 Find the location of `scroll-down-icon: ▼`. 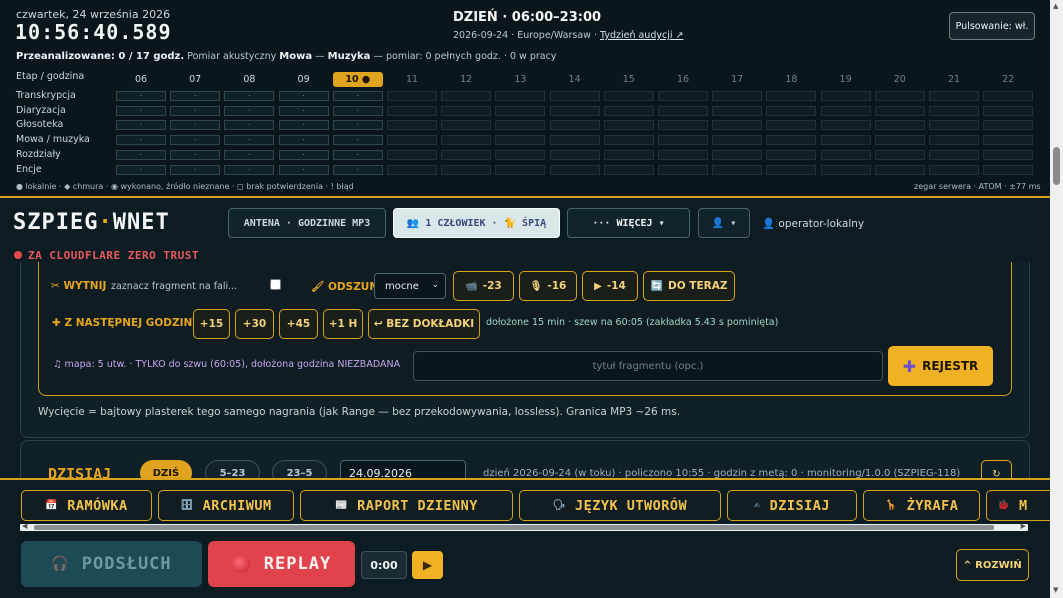

scroll-down-icon: ▼ is located at coordinates (1055, 590).